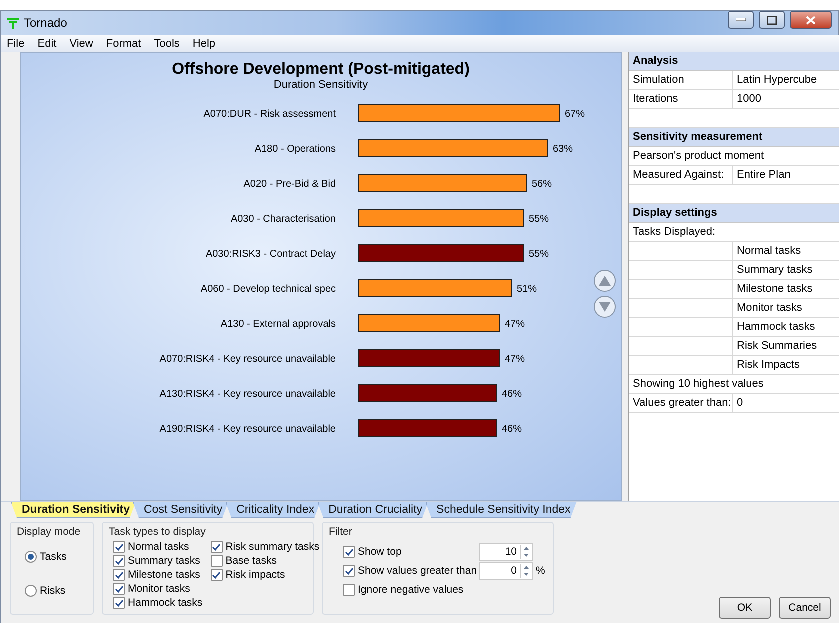  I want to click on minimize-icon, so click(741, 20).